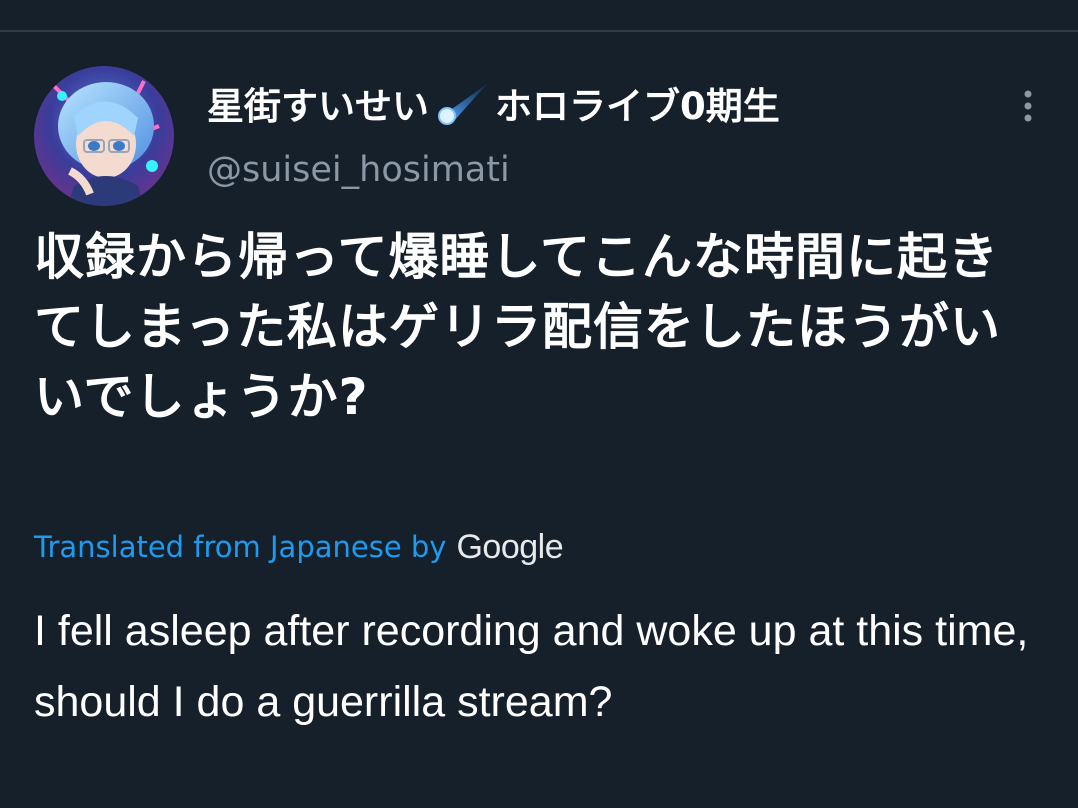 The height and width of the screenshot is (808, 1078). I want to click on translation-attribution: Translated from Japanese by Google, so click(299, 547).